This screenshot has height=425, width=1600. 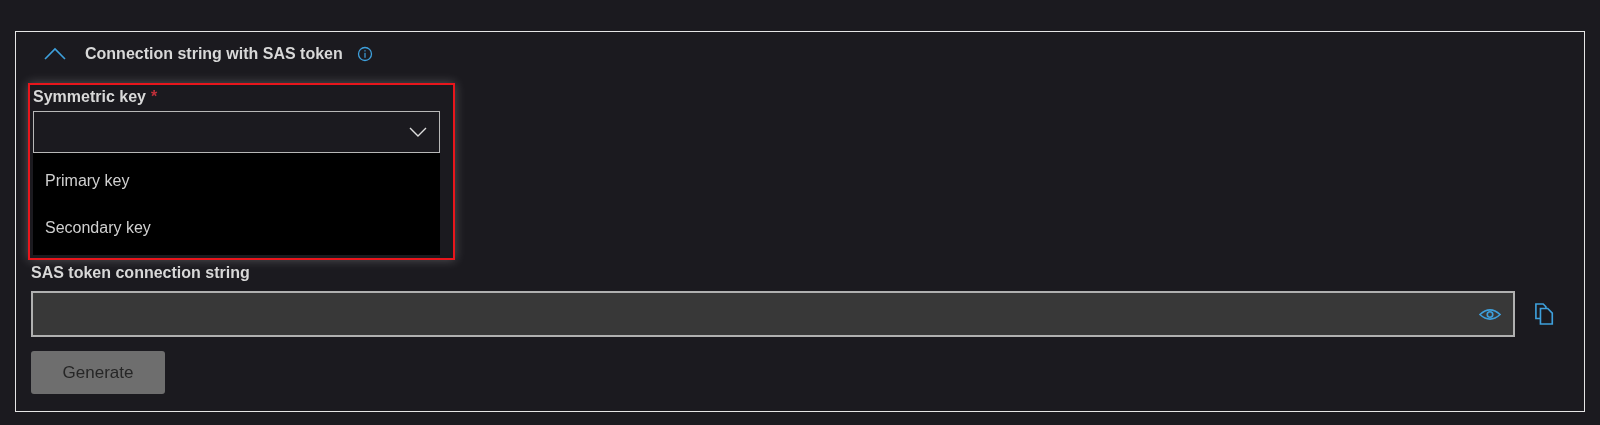 What do you see at coordinates (214, 54) in the screenshot?
I see `section-title: Connection string with SAS token` at bounding box center [214, 54].